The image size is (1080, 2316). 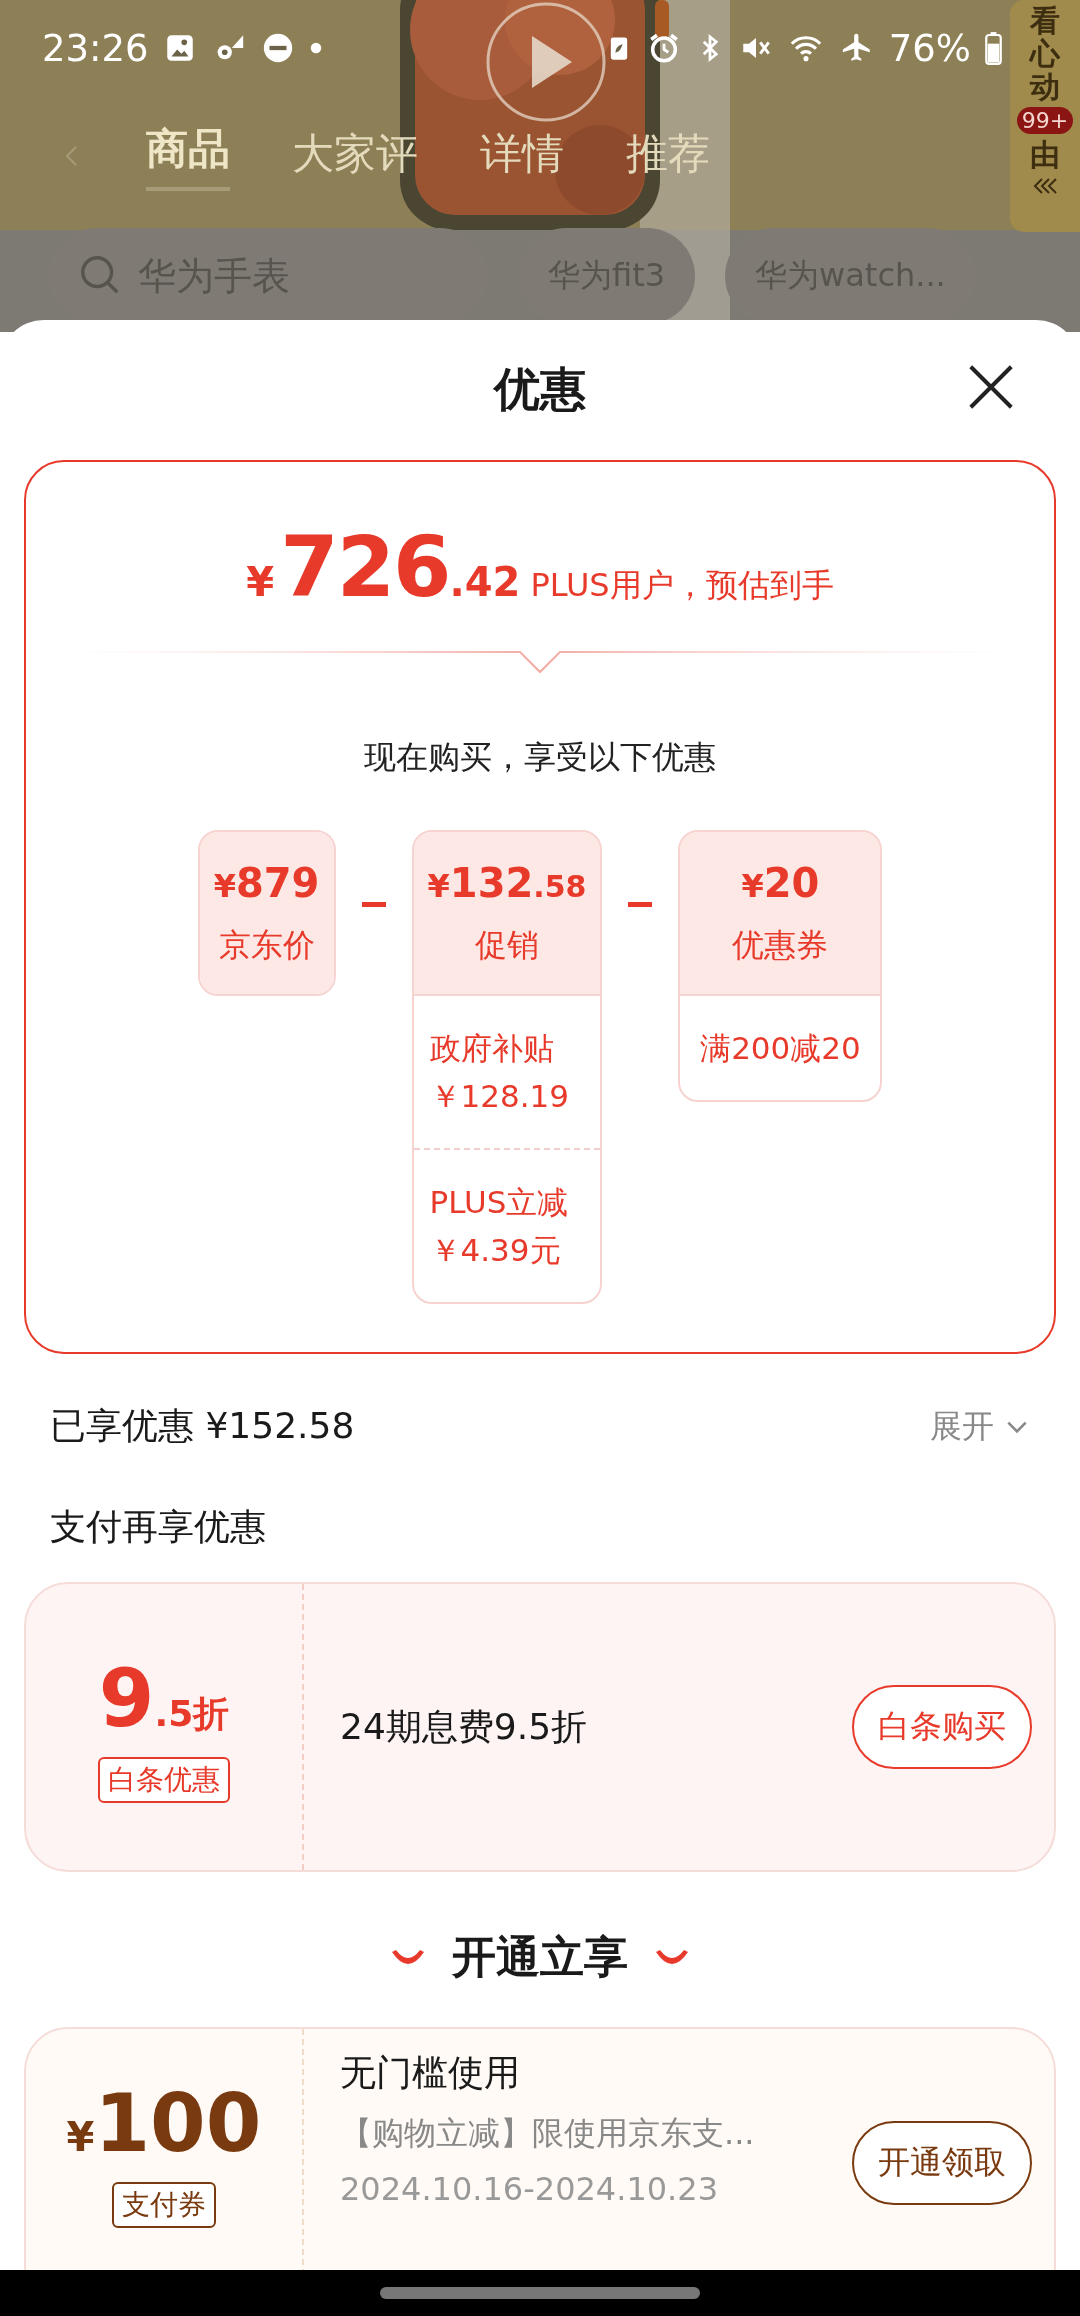 I want to click on side-banner: 看心动 99+ 由, so click(x=1045, y=116).